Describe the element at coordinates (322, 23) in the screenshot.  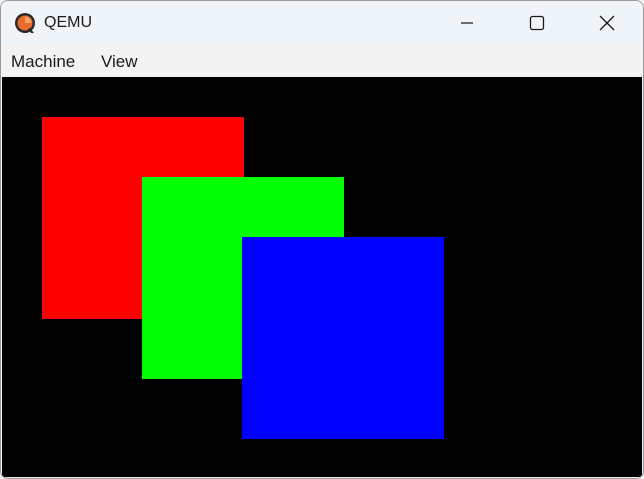
I see `title-bar: QEMU` at that location.